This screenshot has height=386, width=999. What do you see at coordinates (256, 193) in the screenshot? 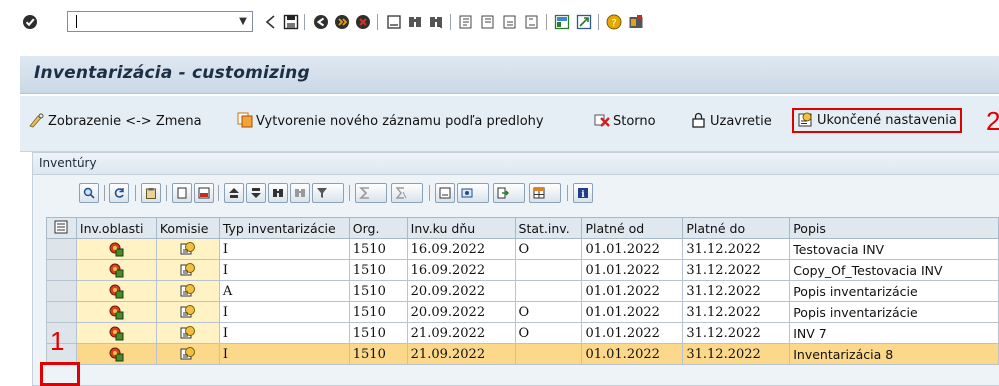
I see `sort-descending-button` at bounding box center [256, 193].